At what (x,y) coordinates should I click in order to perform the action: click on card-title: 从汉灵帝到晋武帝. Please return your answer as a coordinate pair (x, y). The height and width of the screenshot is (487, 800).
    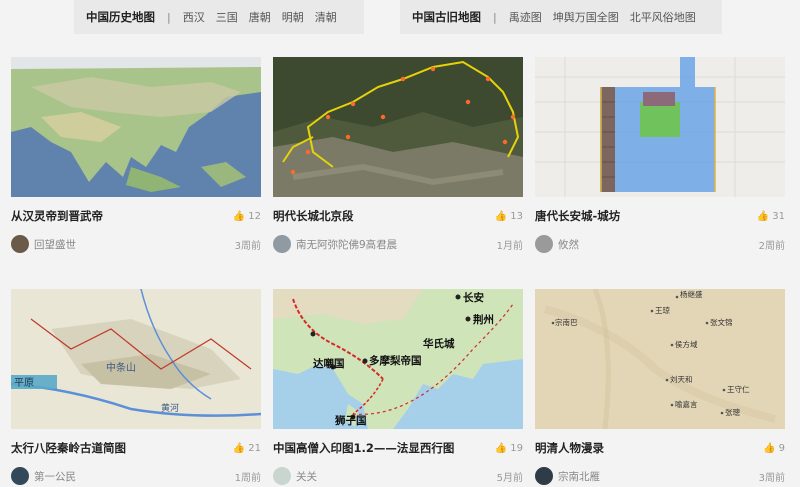
    Looking at the image, I should click on (57, 216).